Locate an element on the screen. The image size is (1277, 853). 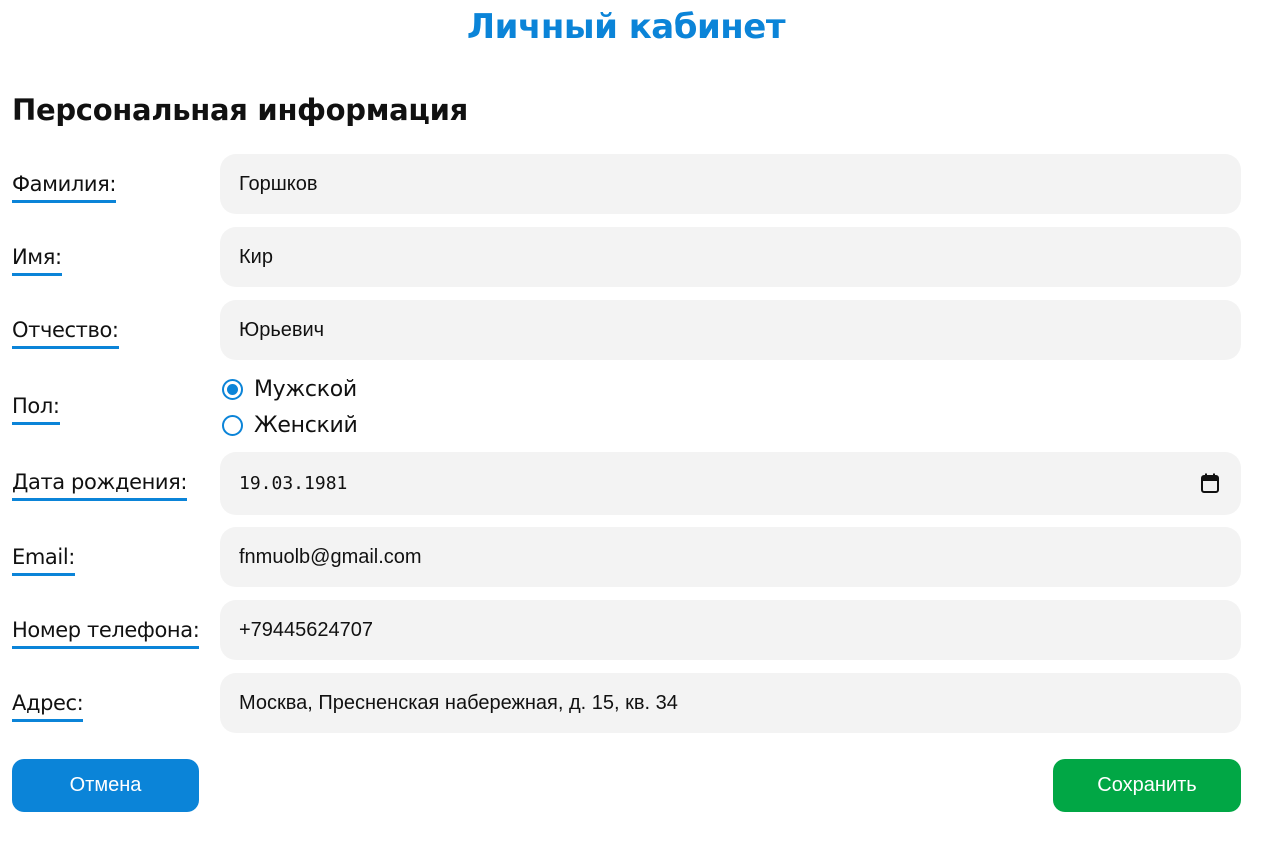
gender-option-male-label: Мужской is located at coordinates (305, 389).